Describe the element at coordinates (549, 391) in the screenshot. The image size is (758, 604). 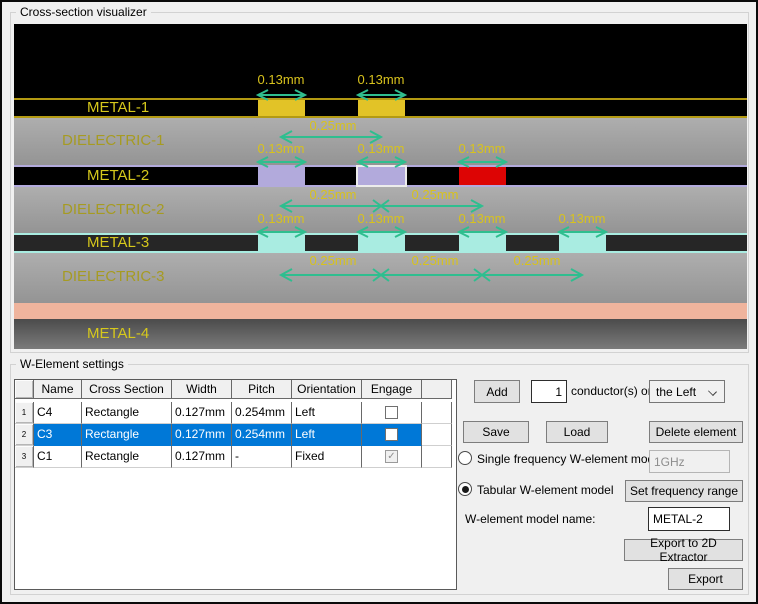
I see `conductor-count-input` at that location.